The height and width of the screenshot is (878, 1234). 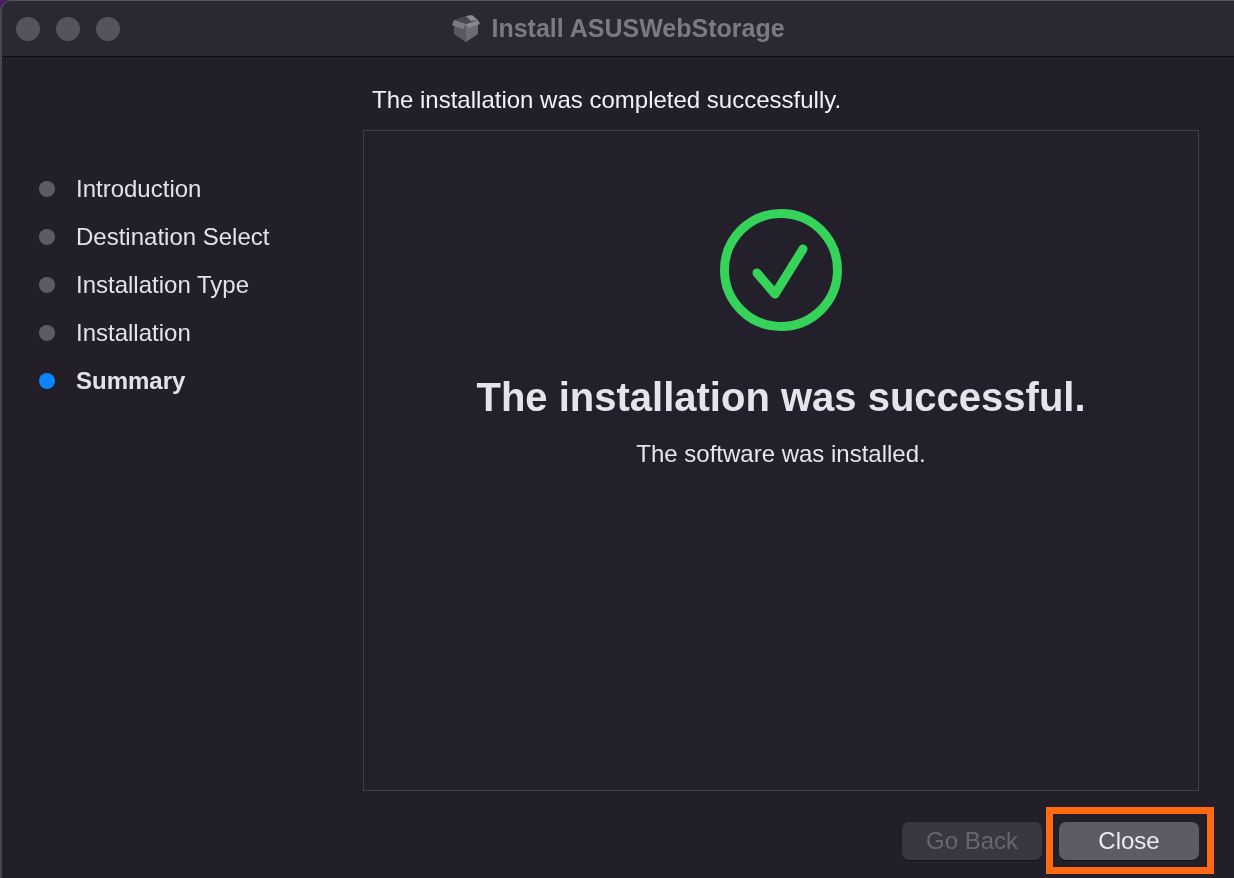 What do you see at coordinates (466, 28) in the screenshot?
I see `box-icon` at bounding box center [466, 28].